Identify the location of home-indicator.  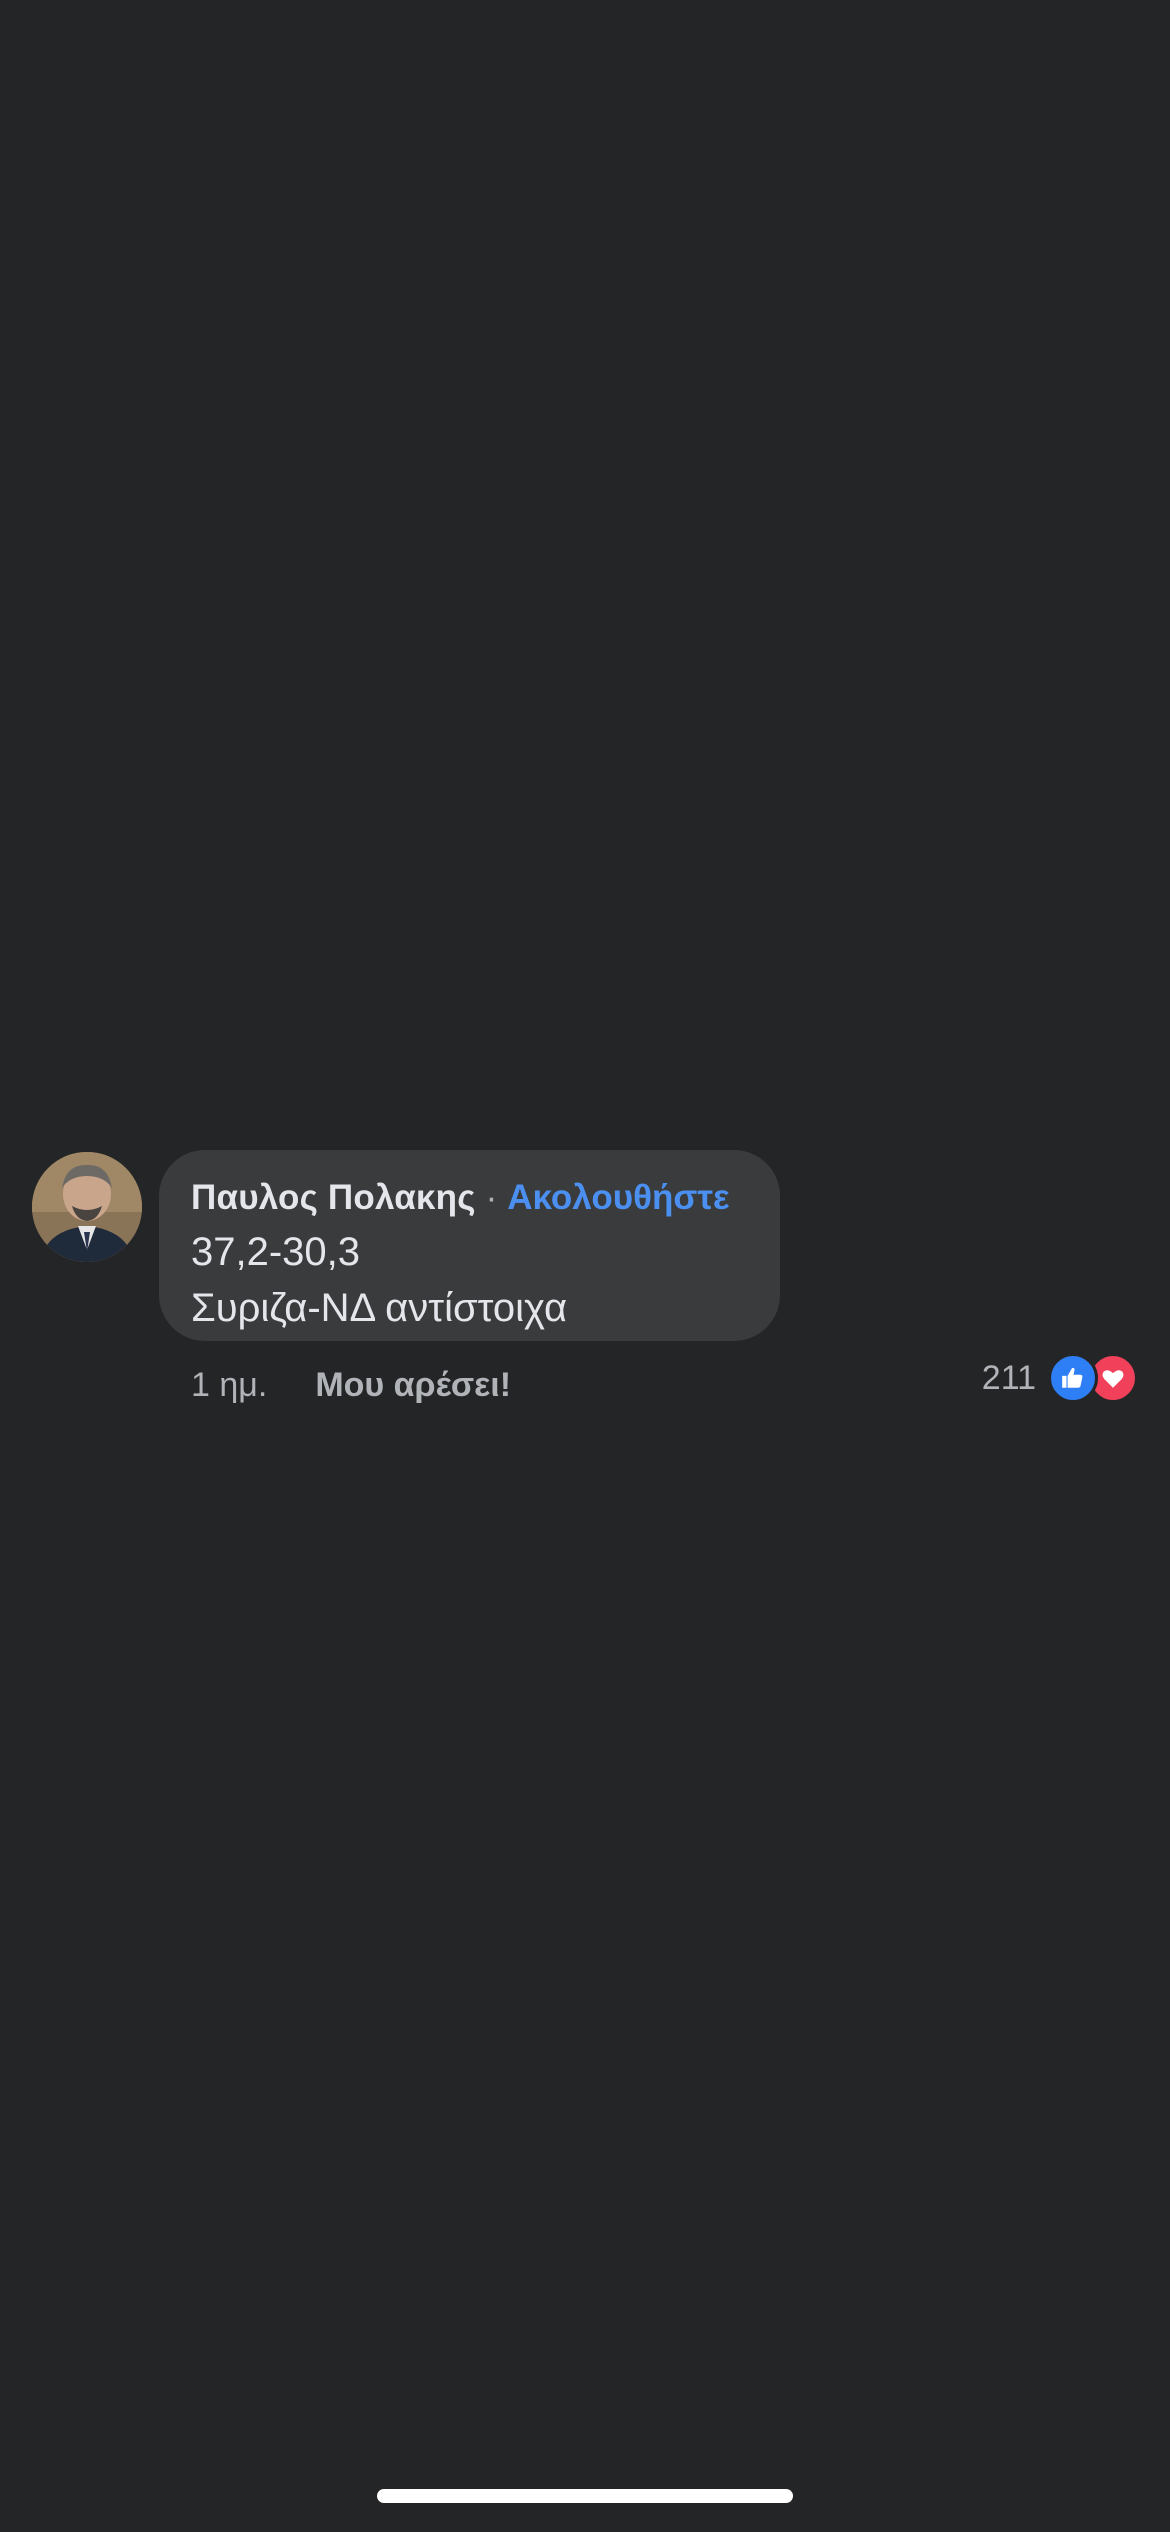
(585, 2496).